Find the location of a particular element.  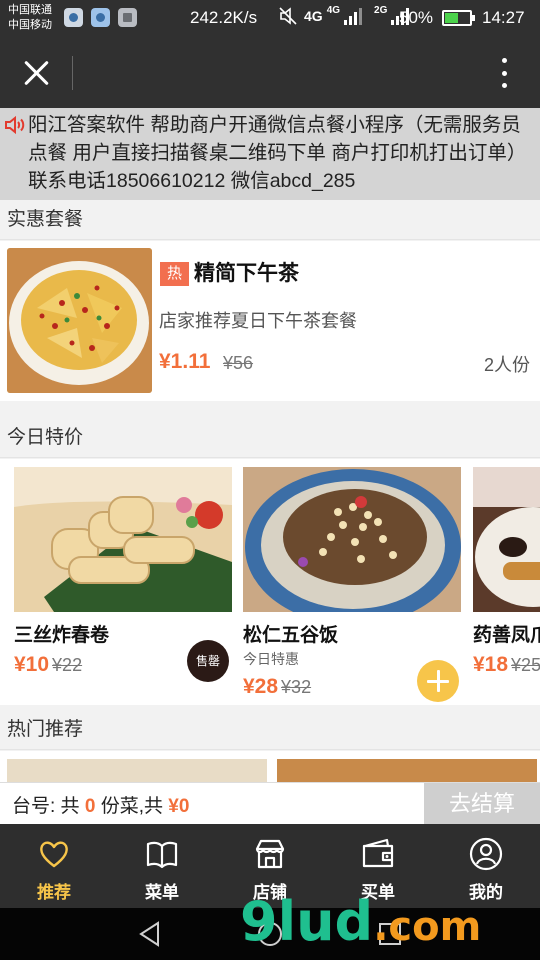

cart-total: ¥0 is located at coordinates (179, 806).